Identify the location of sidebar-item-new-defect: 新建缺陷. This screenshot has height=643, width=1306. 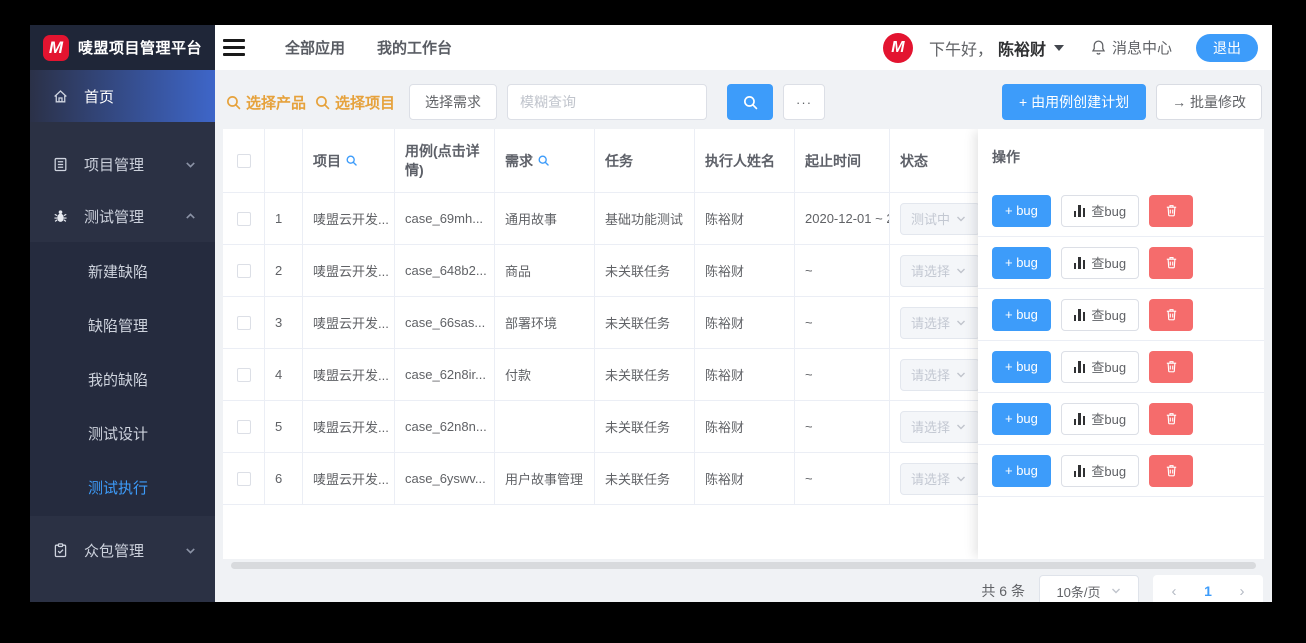
(122, 271).